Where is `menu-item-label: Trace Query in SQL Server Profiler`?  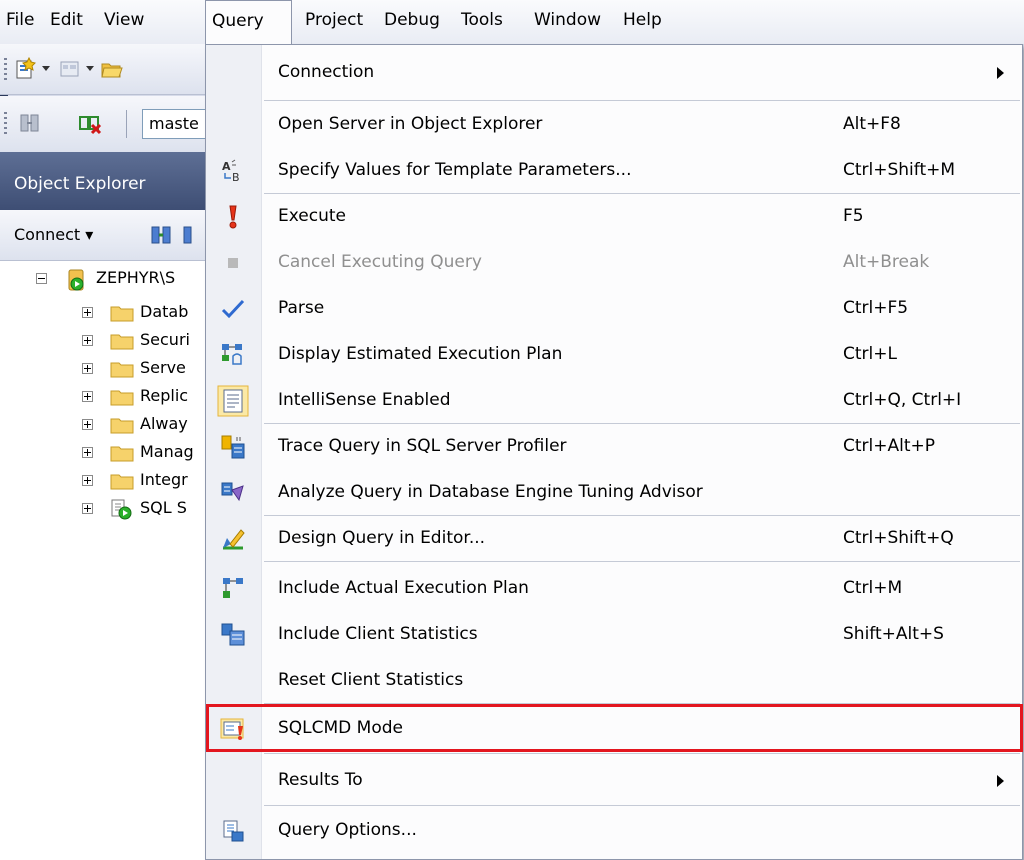
menu-item-label: Trace Query in SQL Server Profiler is located at coordinates (422, 446).